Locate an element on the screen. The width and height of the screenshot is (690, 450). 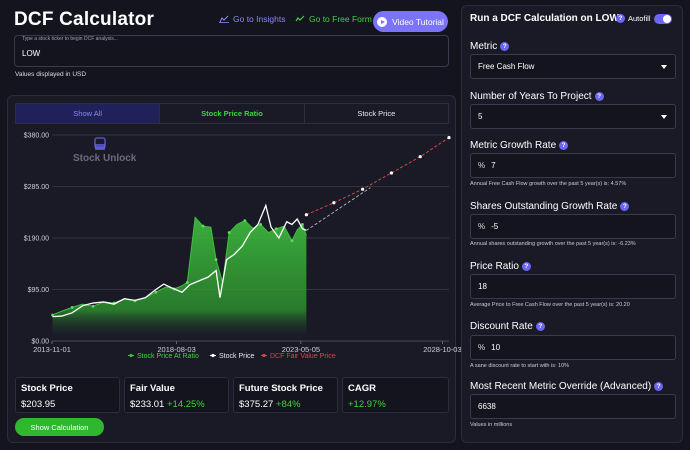
metric-select: Free Cash Flow is located at coordinates (573, 66).